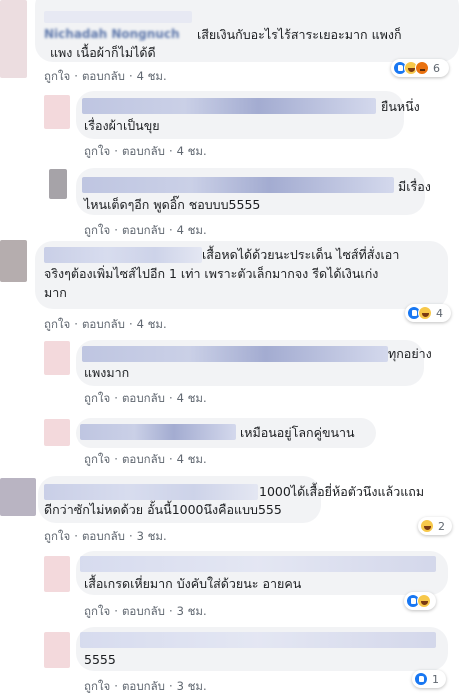 Image resolution: width=463 pixels, height=696 pixels. What do you see at coordinates (429, 679) in the screenshot?
I see `reaction-summary: 1` at bounding box center [429, 679].